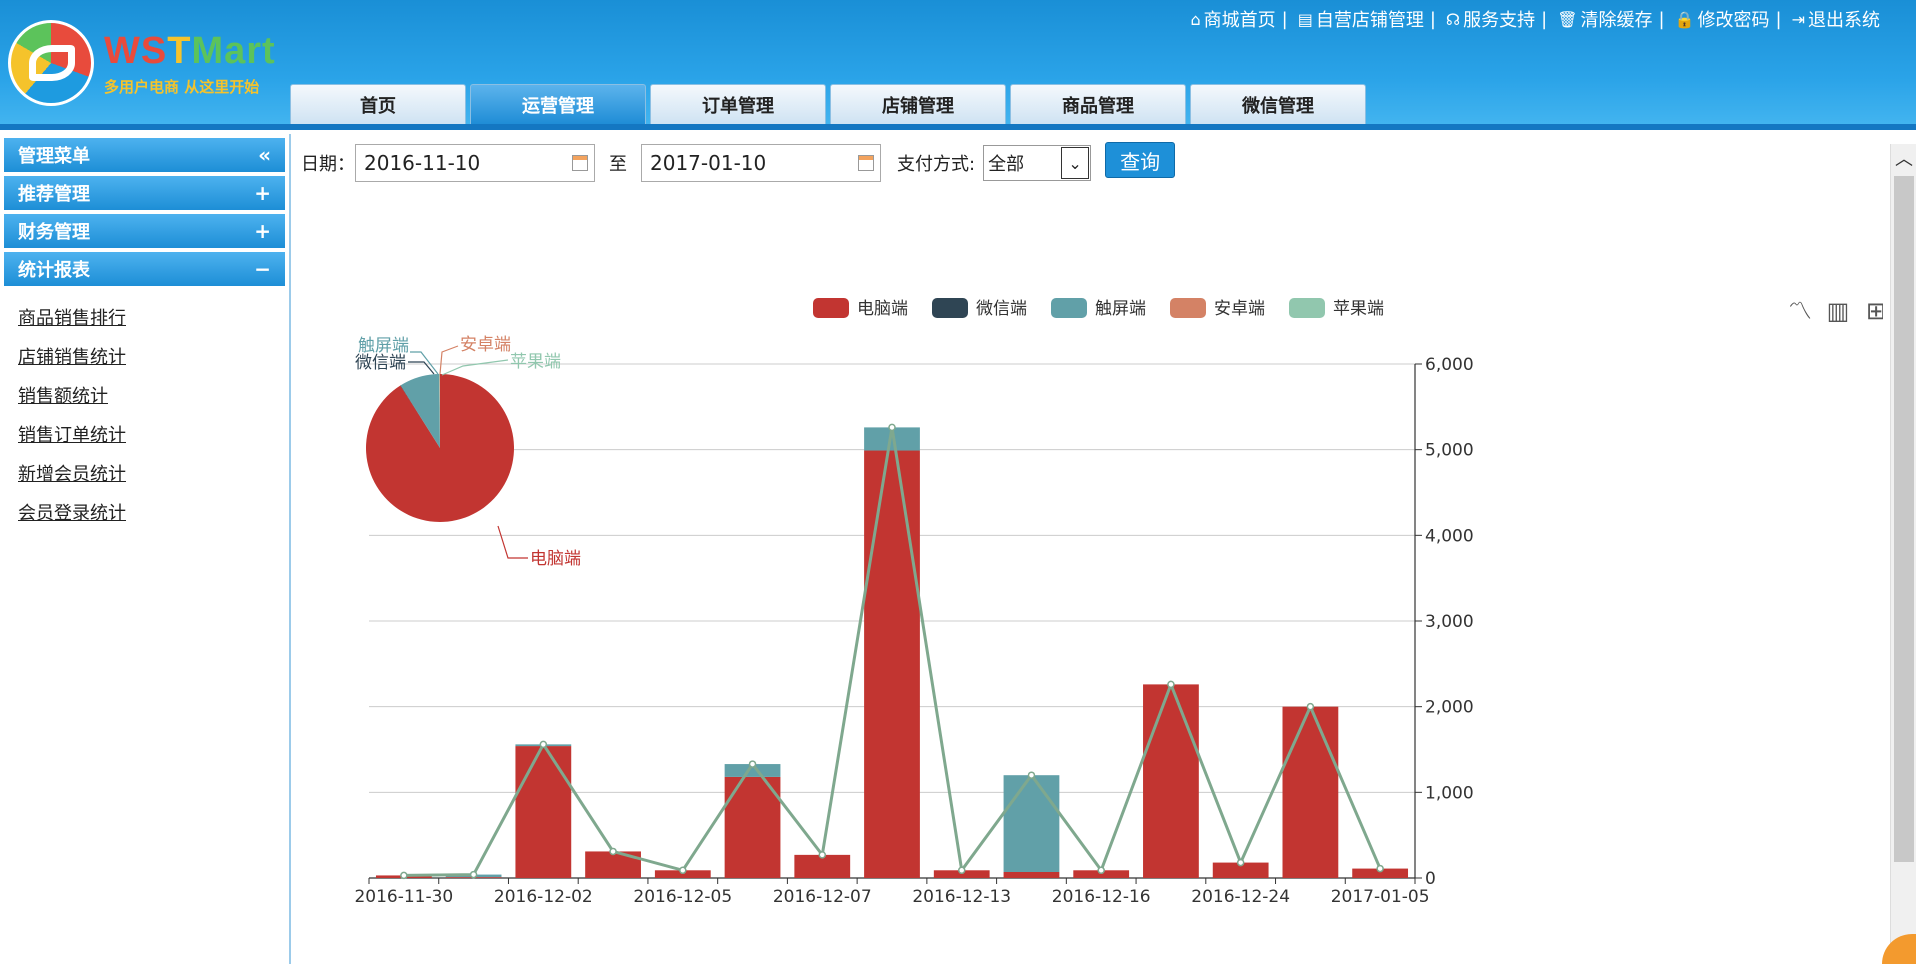 The width and height of the screenshot is (1916, 964). I want to click on collapse-section-icon: −, so click(262, 269).